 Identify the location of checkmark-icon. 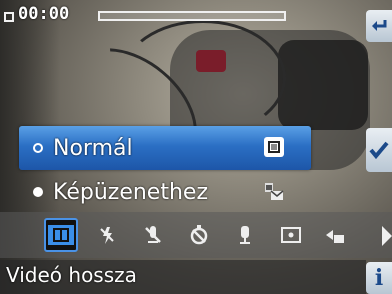
(379, 150).